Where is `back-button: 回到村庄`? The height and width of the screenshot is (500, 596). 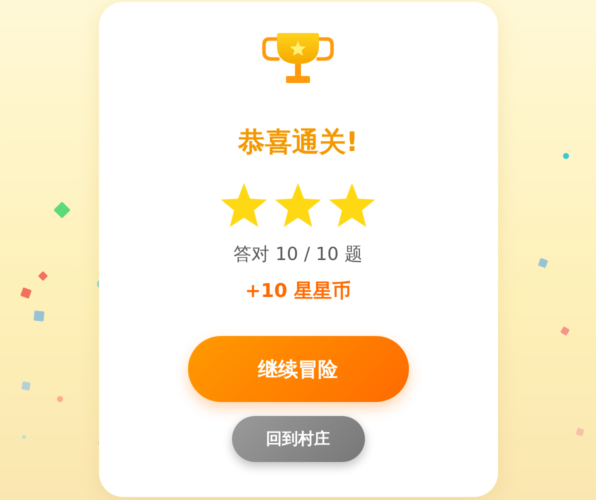
back-button: 回到村庄 is located at coordinates (298, 439).